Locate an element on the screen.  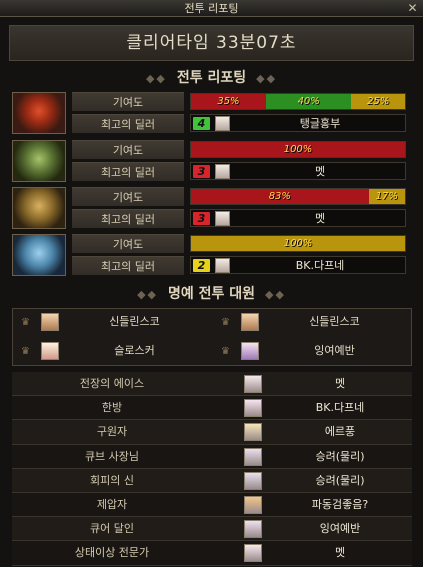
award-row: 큐브 사장님 승려(물리) is located at coordinates (212, 456).